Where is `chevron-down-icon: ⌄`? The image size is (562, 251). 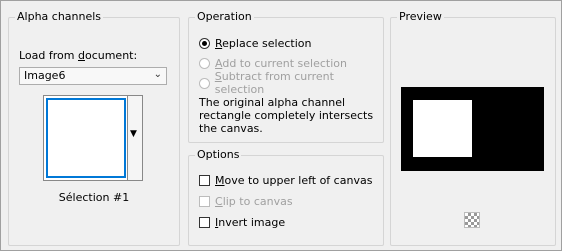
chevron-down-icon: ⌄ is located at coordinates (157, 74).